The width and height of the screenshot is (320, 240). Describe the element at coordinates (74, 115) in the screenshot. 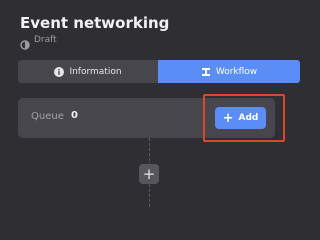

I see `queue-count: 0` at that location.